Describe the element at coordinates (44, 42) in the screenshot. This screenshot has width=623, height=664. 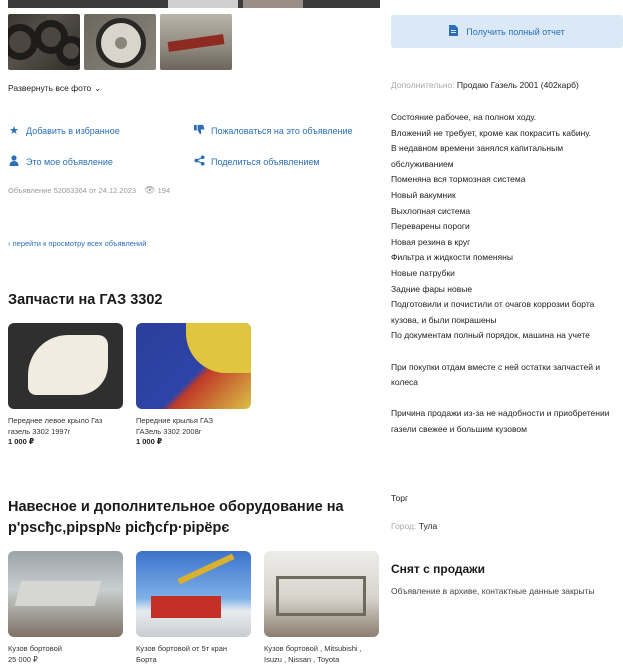
I see `tires-photo` at that location.